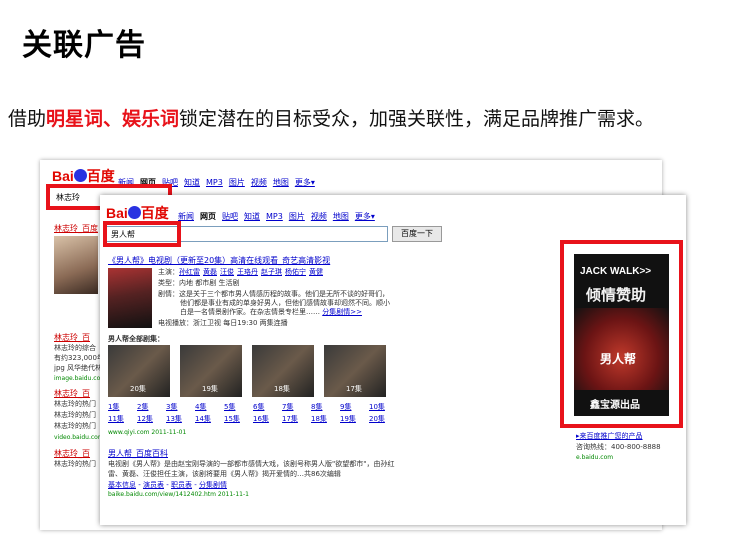 Image resolution: width=750 pixels, height=536 pixels. I want to click on cast-link: 杨佑宁, so click(295, 272).